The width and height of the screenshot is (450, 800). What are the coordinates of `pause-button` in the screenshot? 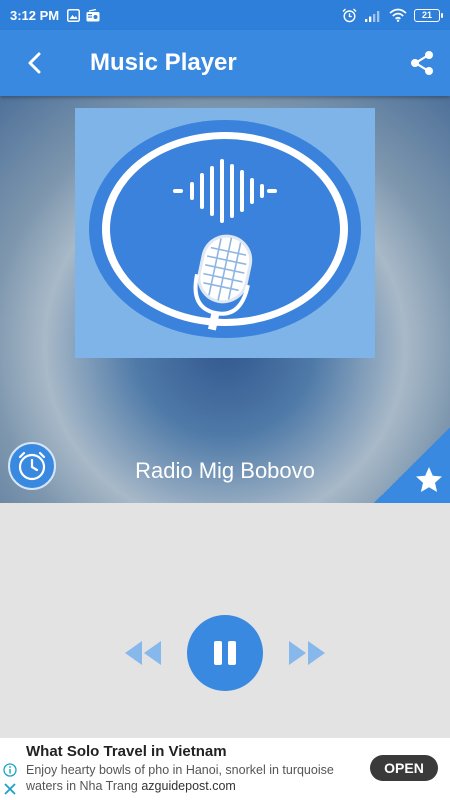 It's located at (225, 653).